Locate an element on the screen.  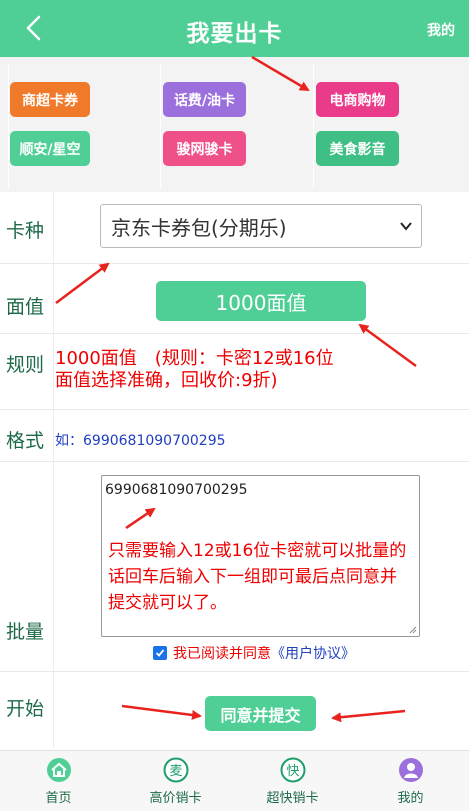
card-type-row: 卡种 京东卡券包(分期乐) is located at coordinates (234, 228).